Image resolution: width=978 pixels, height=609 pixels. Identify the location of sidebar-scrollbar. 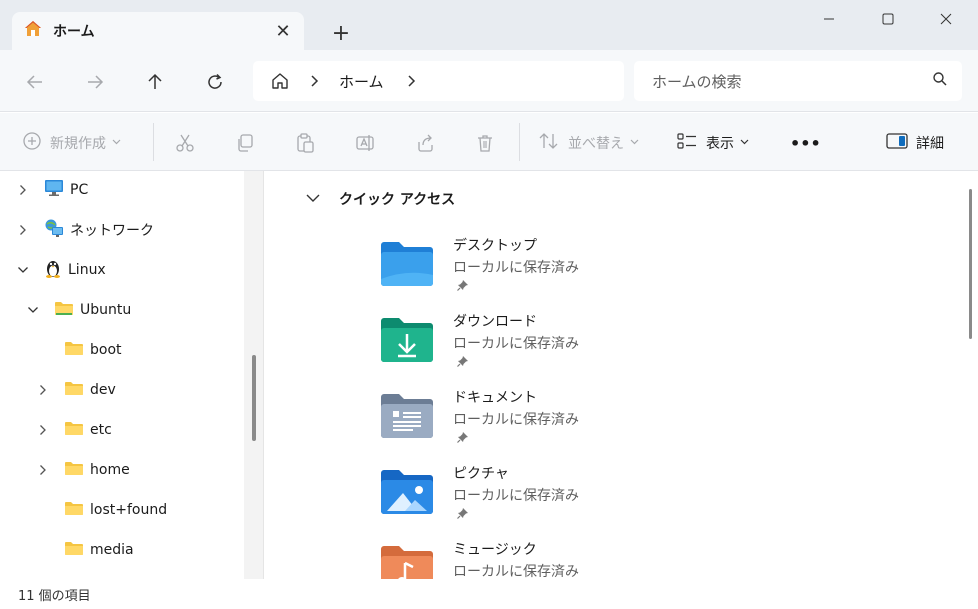
(253, 375).